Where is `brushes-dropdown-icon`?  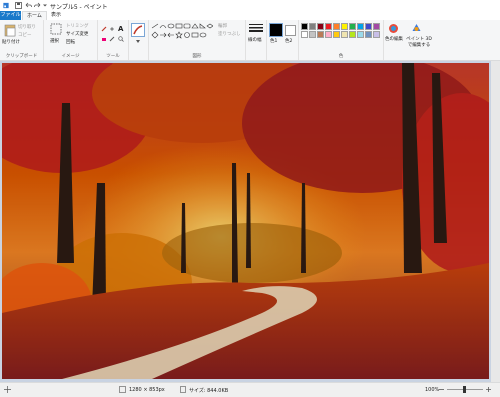
brushes-dropdown-icon is located at coordinates (138, 41).